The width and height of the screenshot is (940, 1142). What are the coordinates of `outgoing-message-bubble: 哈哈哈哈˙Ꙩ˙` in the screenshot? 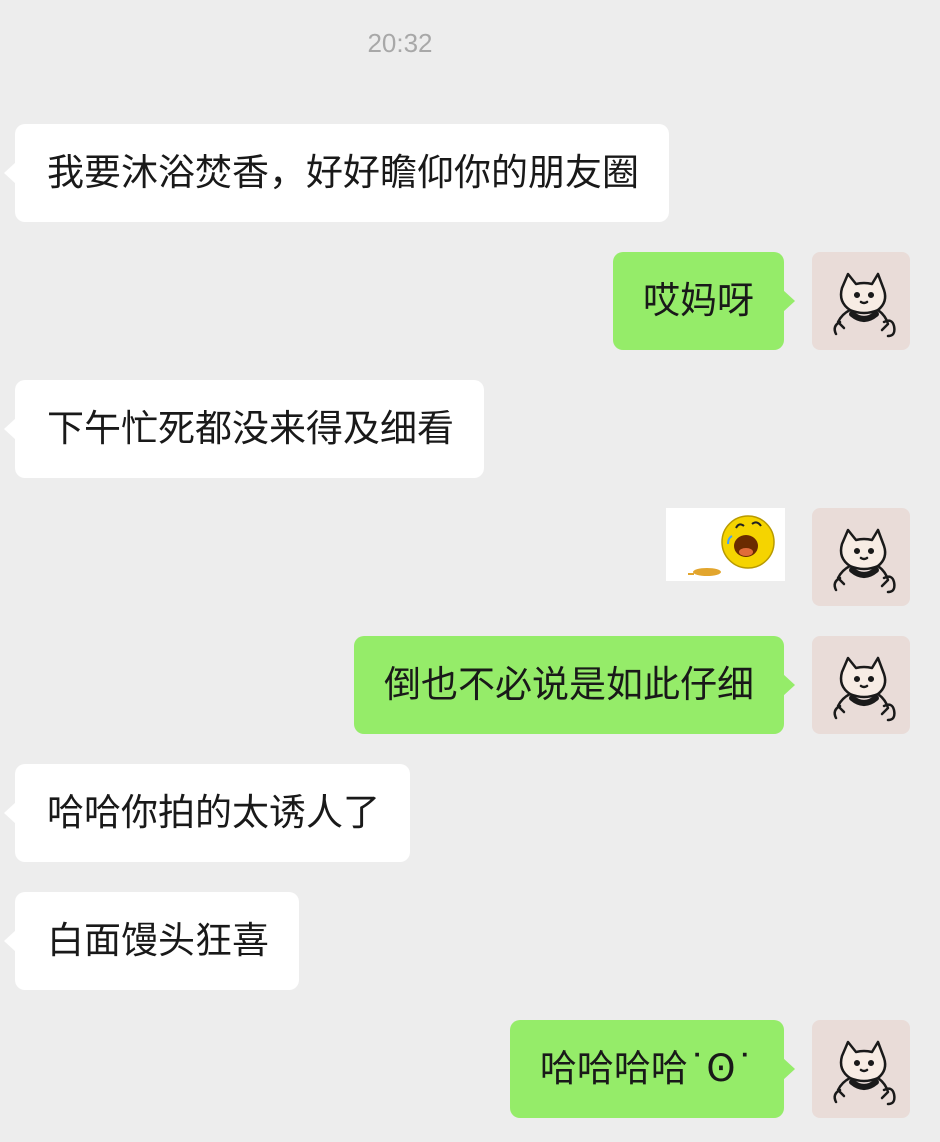 It's located at (652, 1069).